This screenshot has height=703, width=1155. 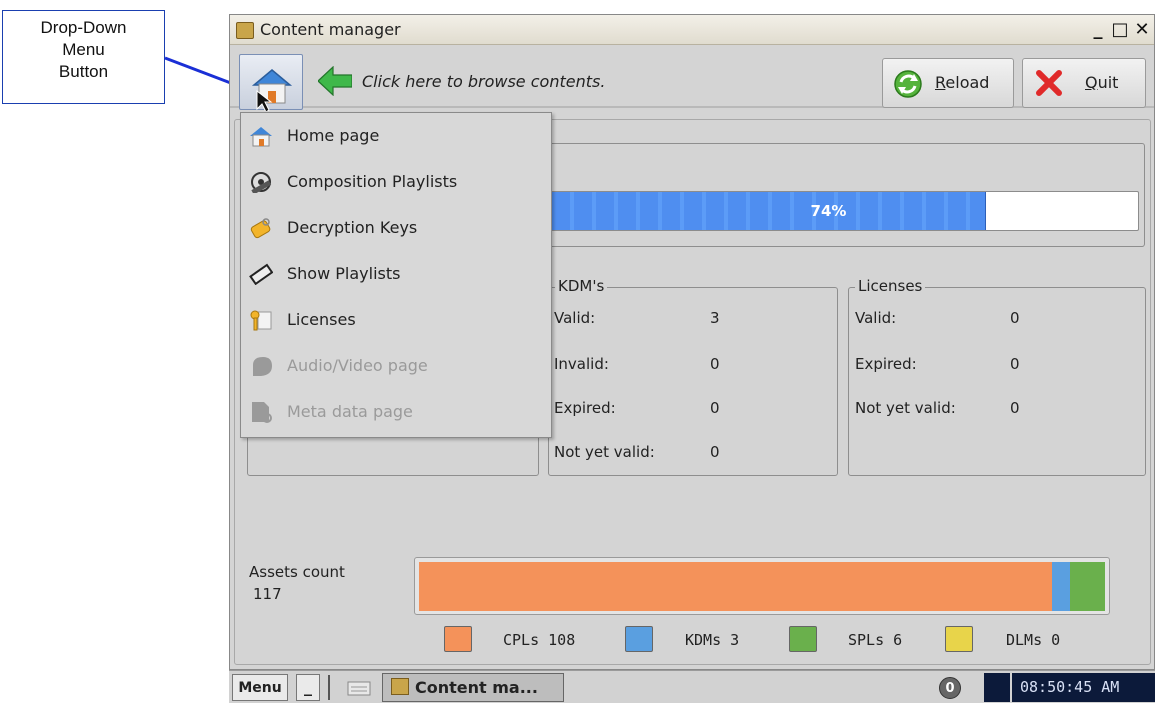 What do you see at coordinates (396, 320) in the screenshot?
I see `menu-item-licenses: Licenses` at bounding box center [396, 320].